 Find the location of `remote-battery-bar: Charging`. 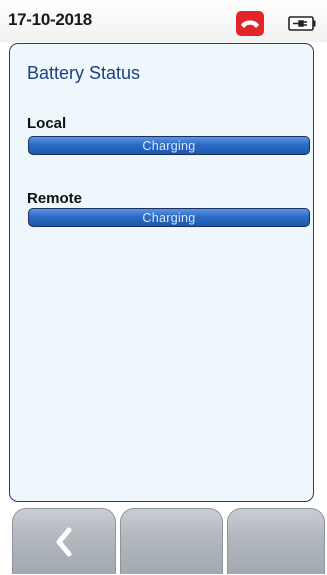

remote-battery-bar: Charging is located at coordinates (169, 217).